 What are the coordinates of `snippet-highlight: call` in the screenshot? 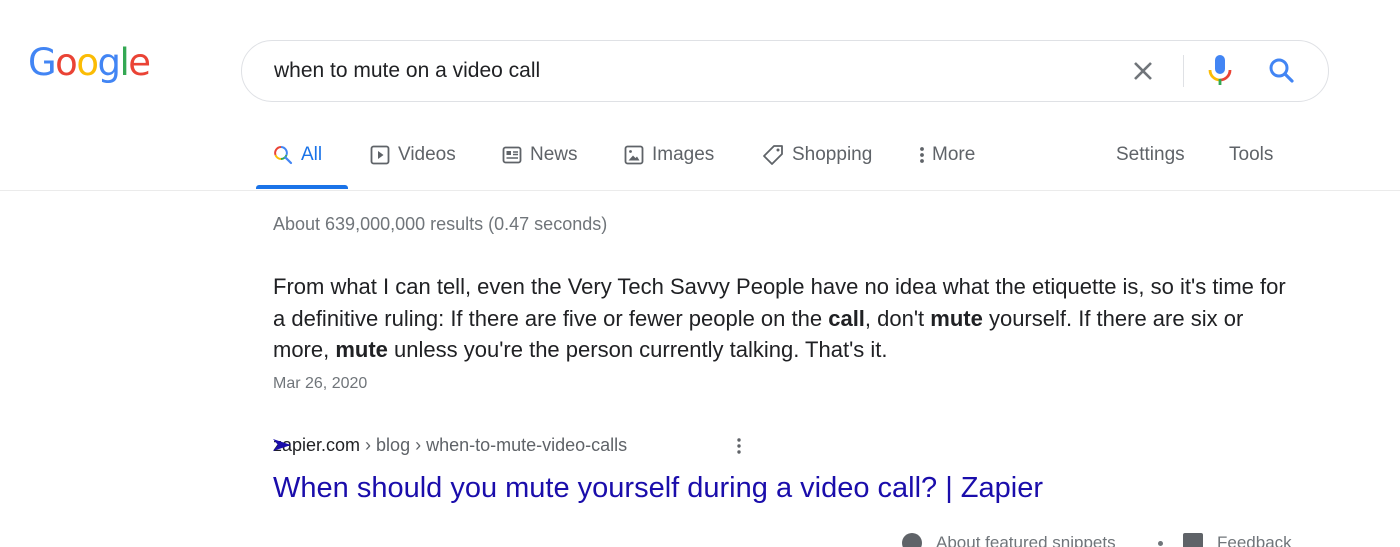 It's located at (846, 318).